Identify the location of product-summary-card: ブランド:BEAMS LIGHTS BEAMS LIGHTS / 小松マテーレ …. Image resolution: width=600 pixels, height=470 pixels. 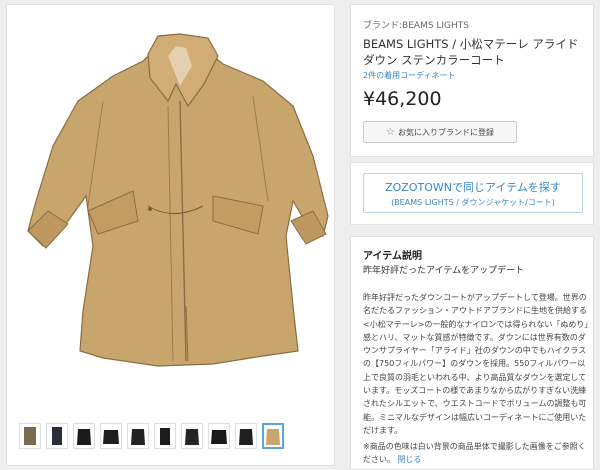
(472, 80).